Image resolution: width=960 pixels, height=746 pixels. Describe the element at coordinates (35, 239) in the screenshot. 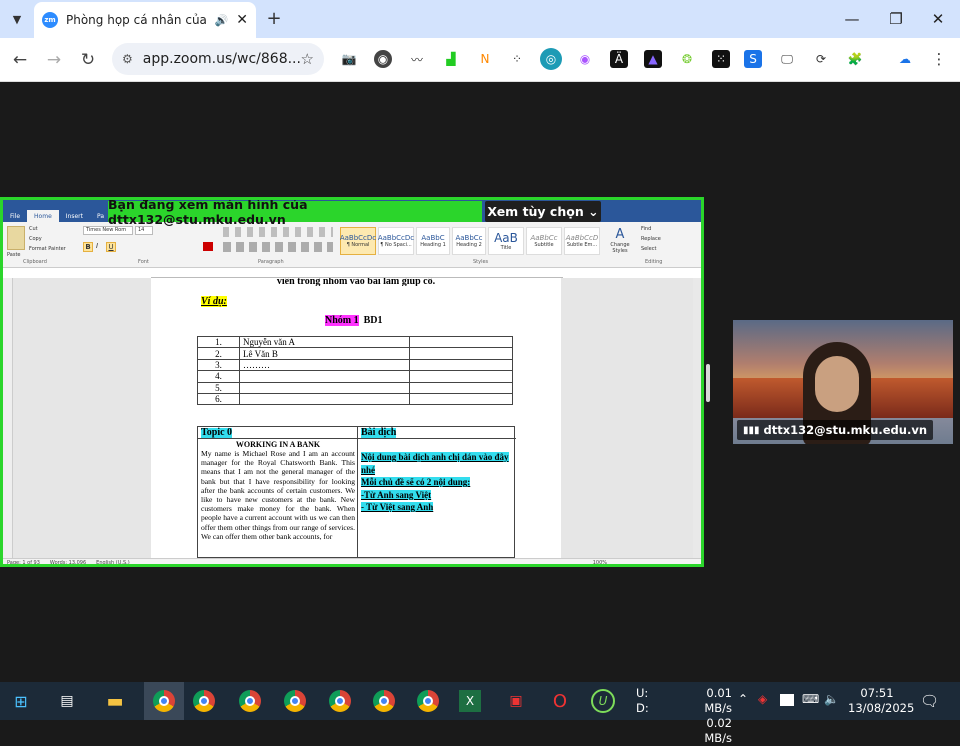

I see `copy-label: Copy` at that location.